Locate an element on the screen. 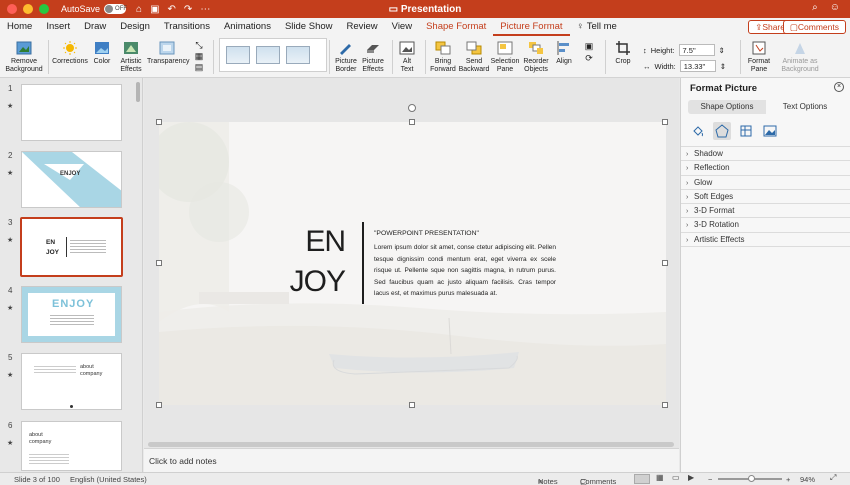 The width and height of the screenshot is (850, 485). slide-preview is located at coordinates (71, 112).